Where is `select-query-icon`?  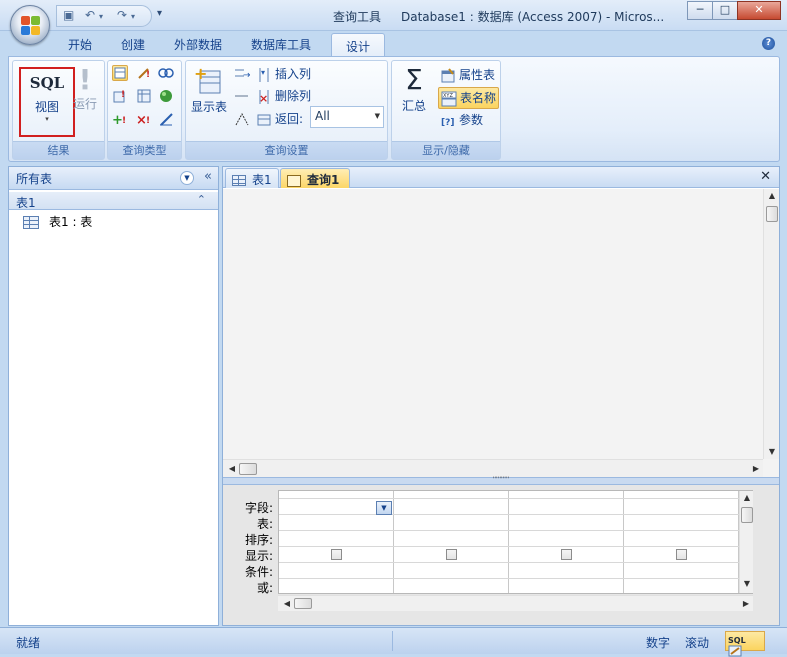 select-query-icon is located at coordinates (120, 73).